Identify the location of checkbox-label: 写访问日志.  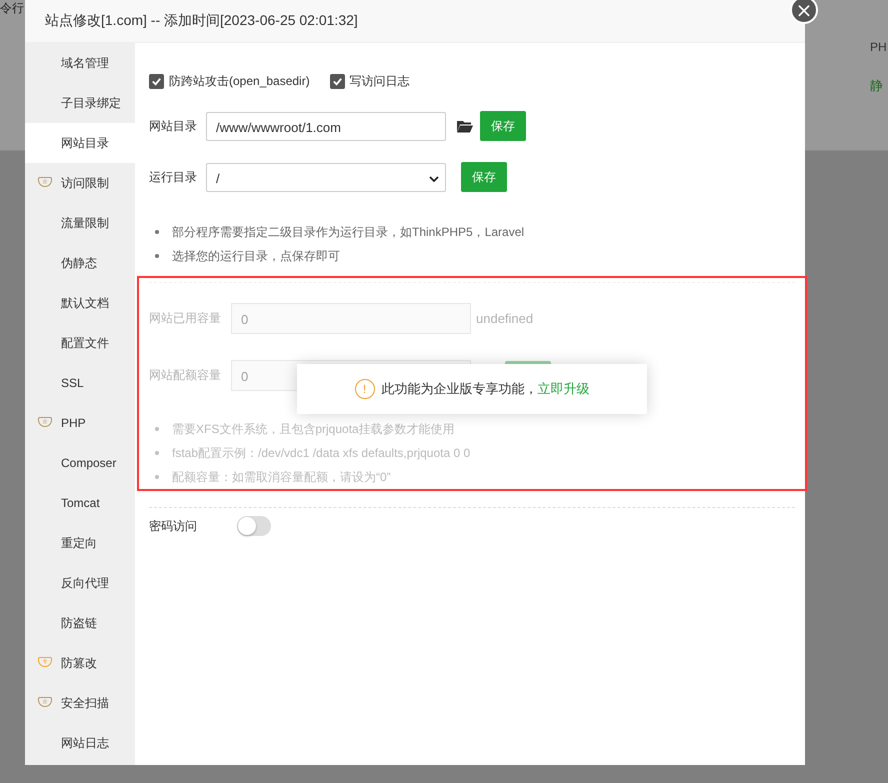
(380, 81).